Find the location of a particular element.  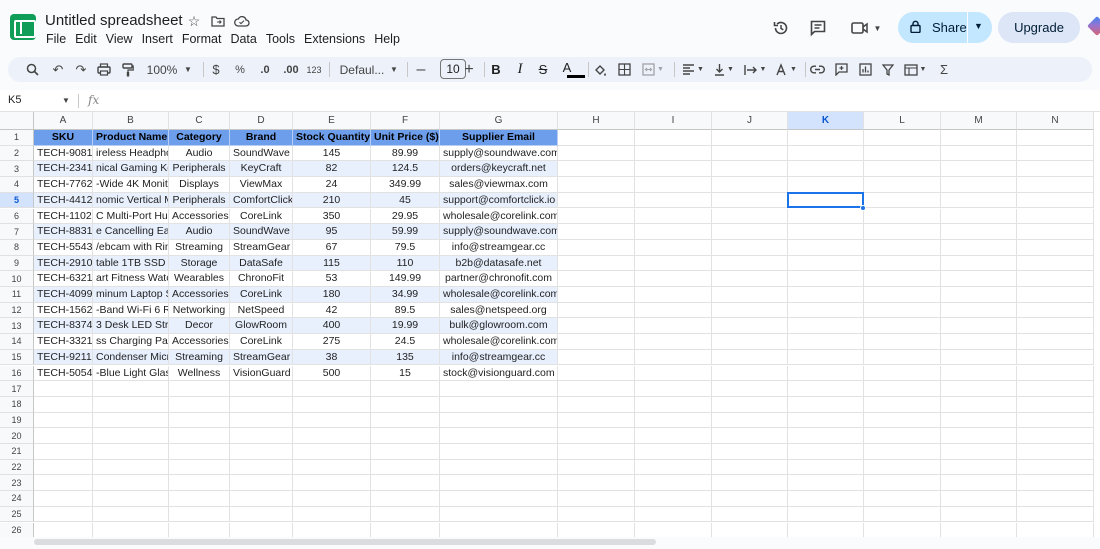

fill-handle is located at coordinates (863, 207).